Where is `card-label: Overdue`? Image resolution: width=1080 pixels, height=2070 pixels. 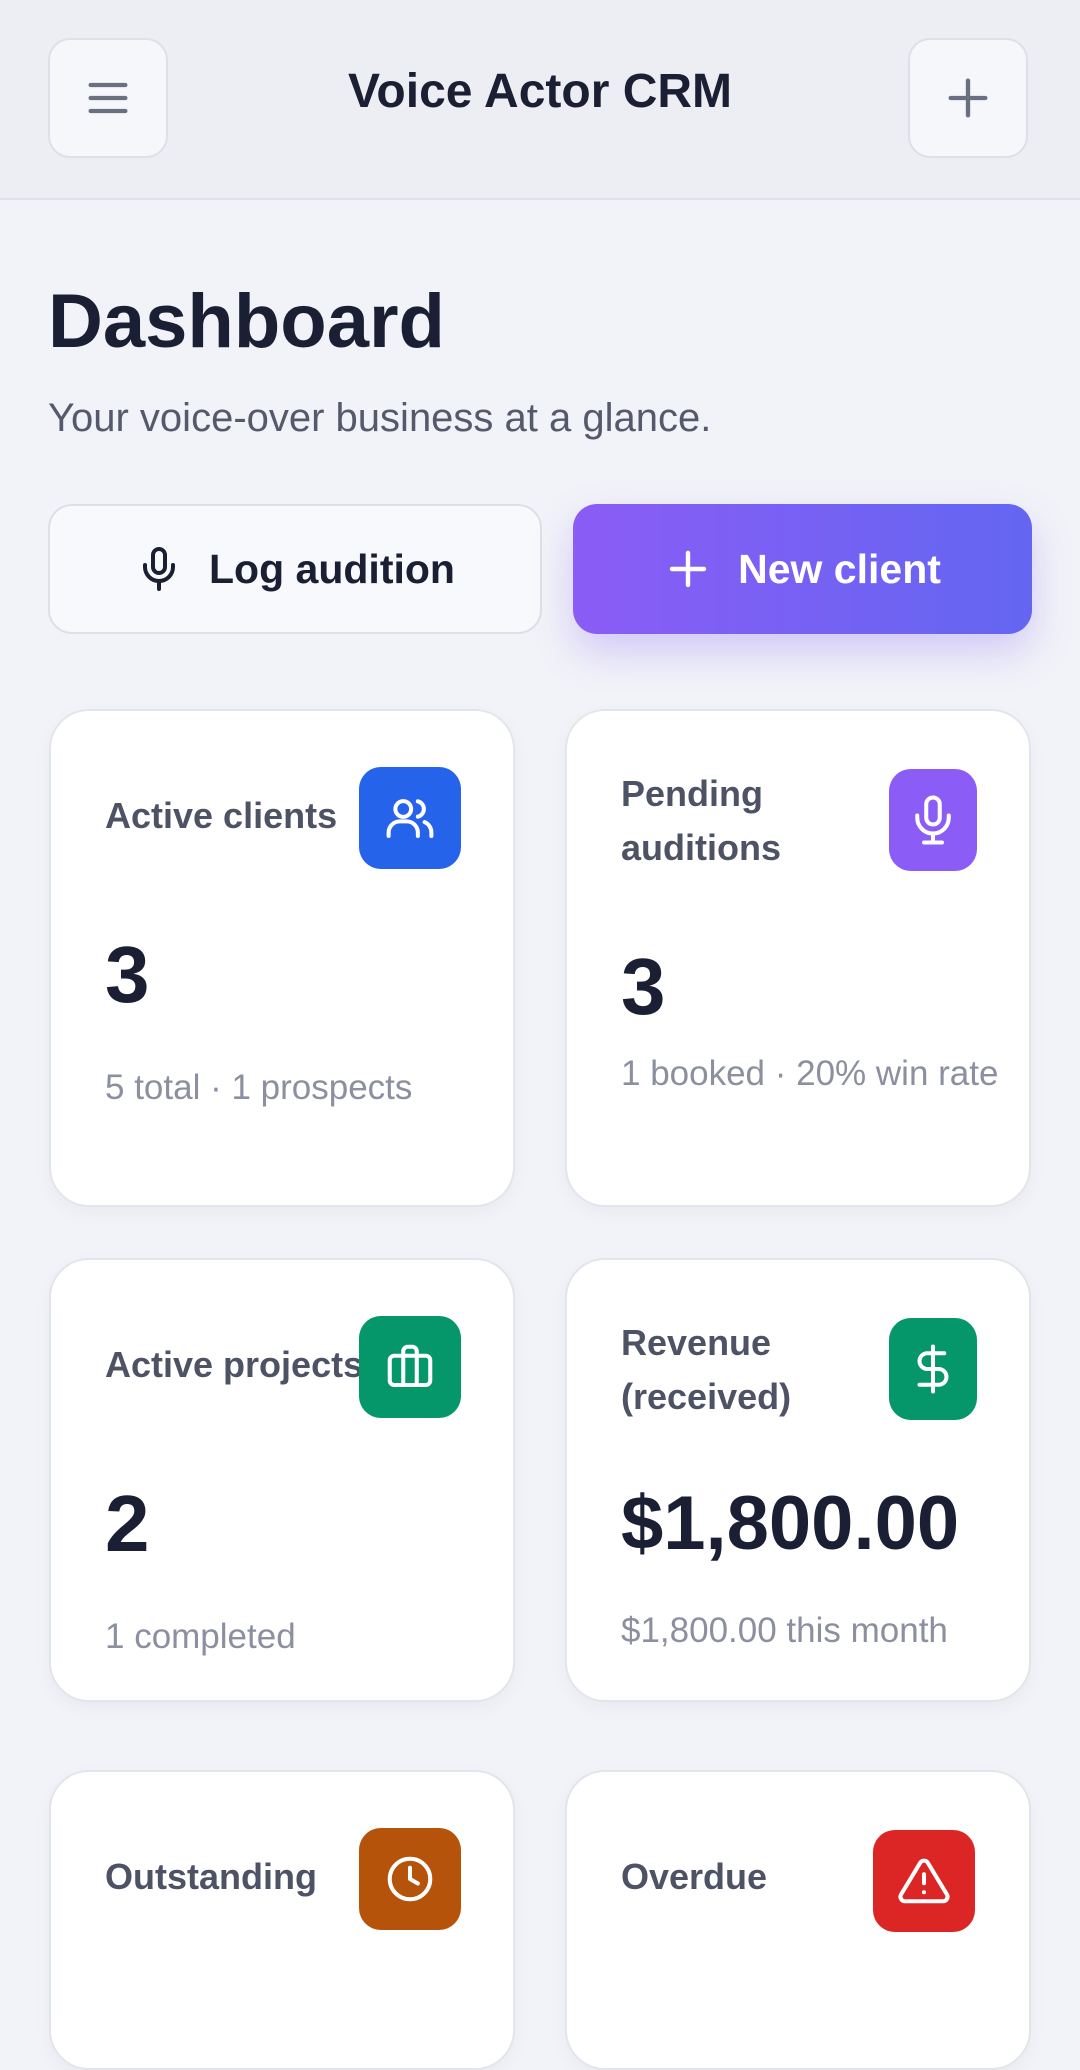
card-label: Overdue is located at coordinates (694, 1876).